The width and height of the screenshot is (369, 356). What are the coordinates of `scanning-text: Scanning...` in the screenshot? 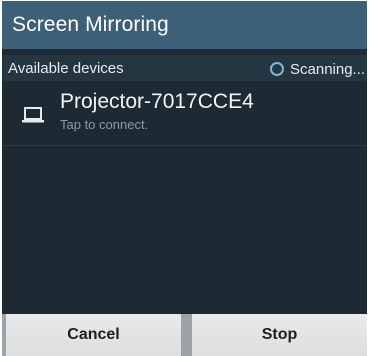 It's located at (328, 69).